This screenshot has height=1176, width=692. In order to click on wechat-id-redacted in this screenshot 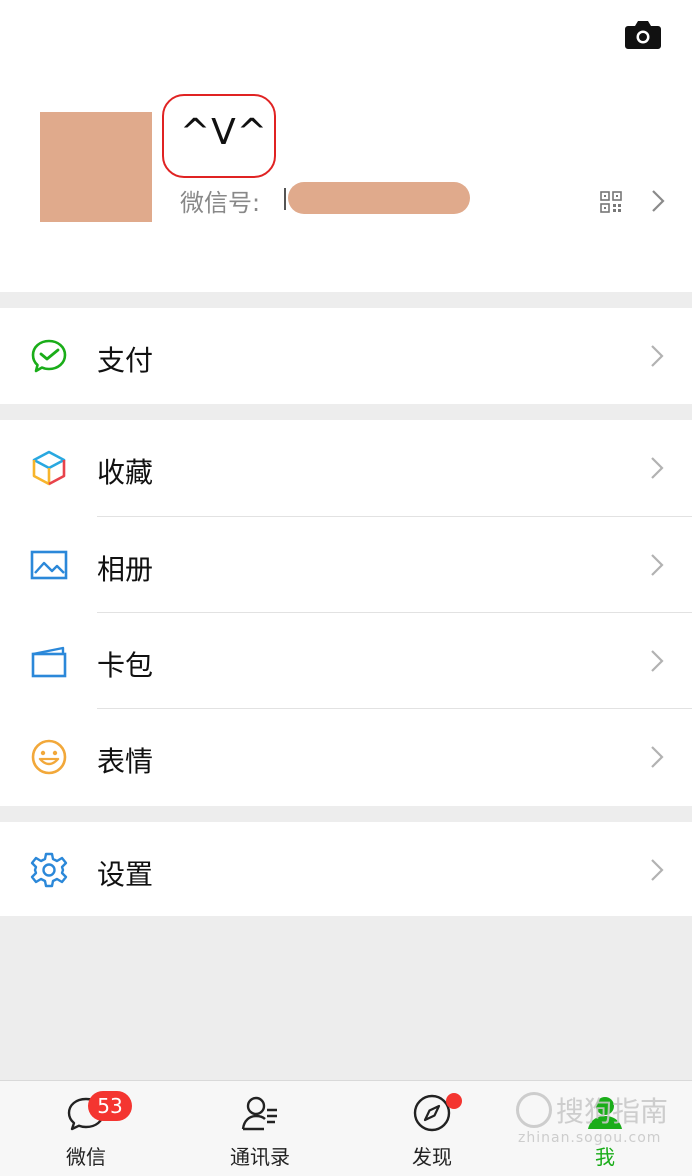, I will do `click(377, 198)`.